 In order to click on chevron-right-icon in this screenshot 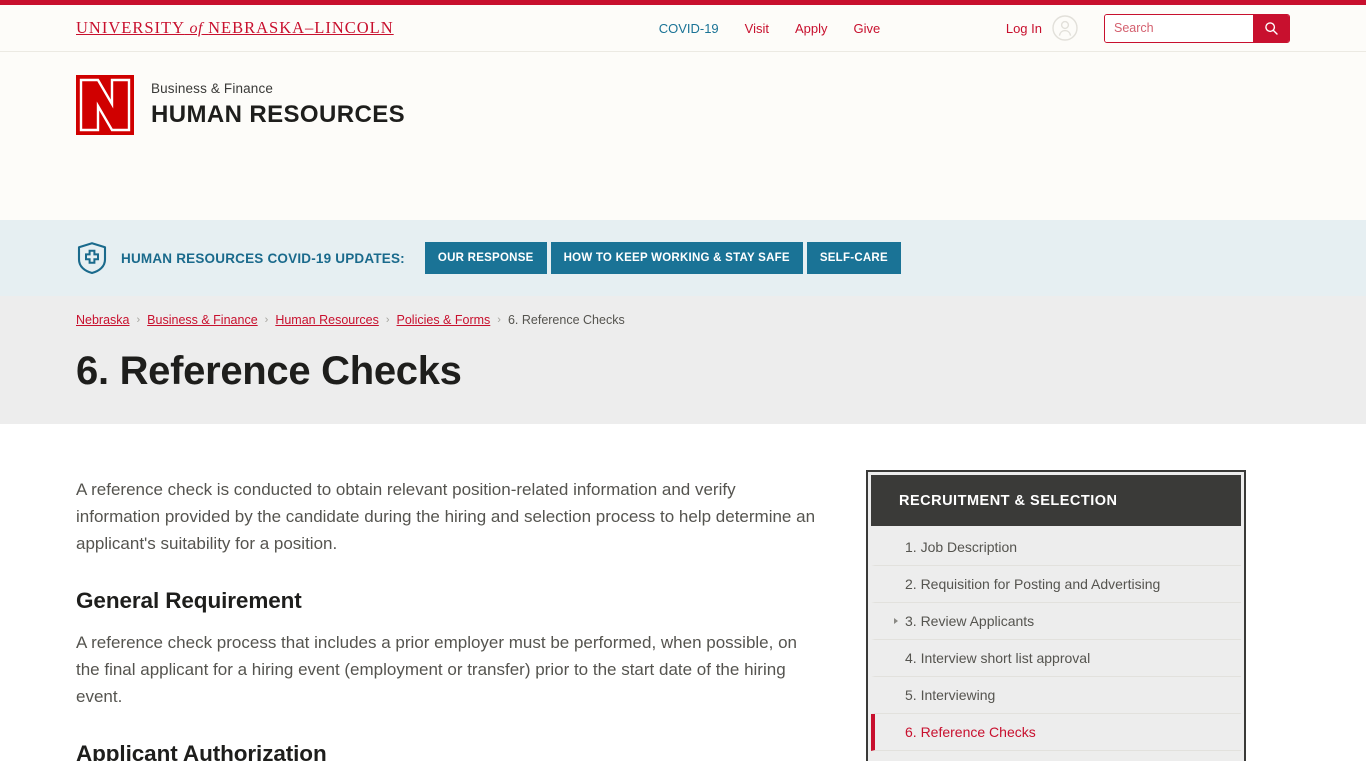, I will do `click(896, 621)`.